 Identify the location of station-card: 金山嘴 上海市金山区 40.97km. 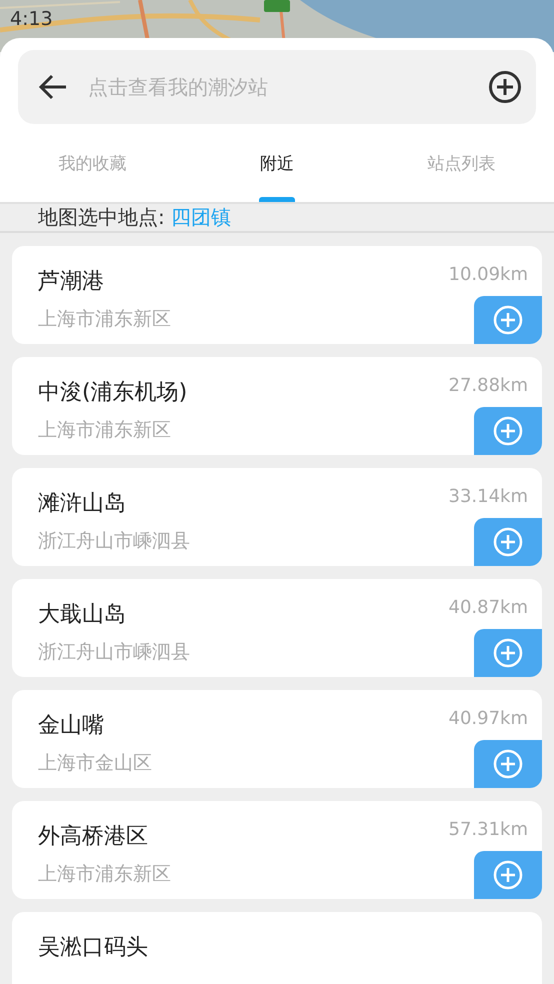
(277, 739).